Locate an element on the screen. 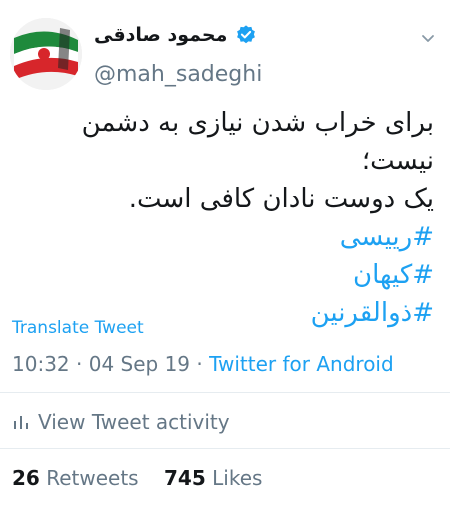  hashtag-link: #رییسی is located at coordinates (222, 237).